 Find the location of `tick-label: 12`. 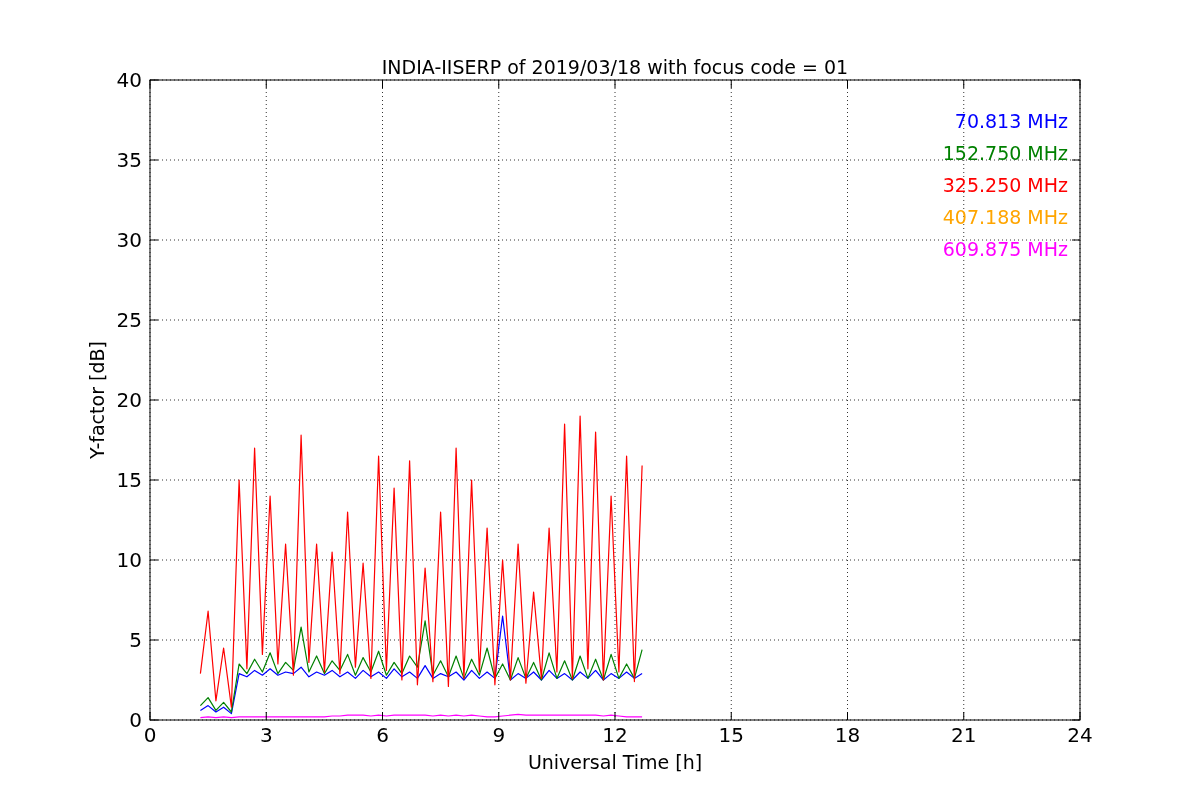

tick-label: 12 is located at coordinates (615, 735).